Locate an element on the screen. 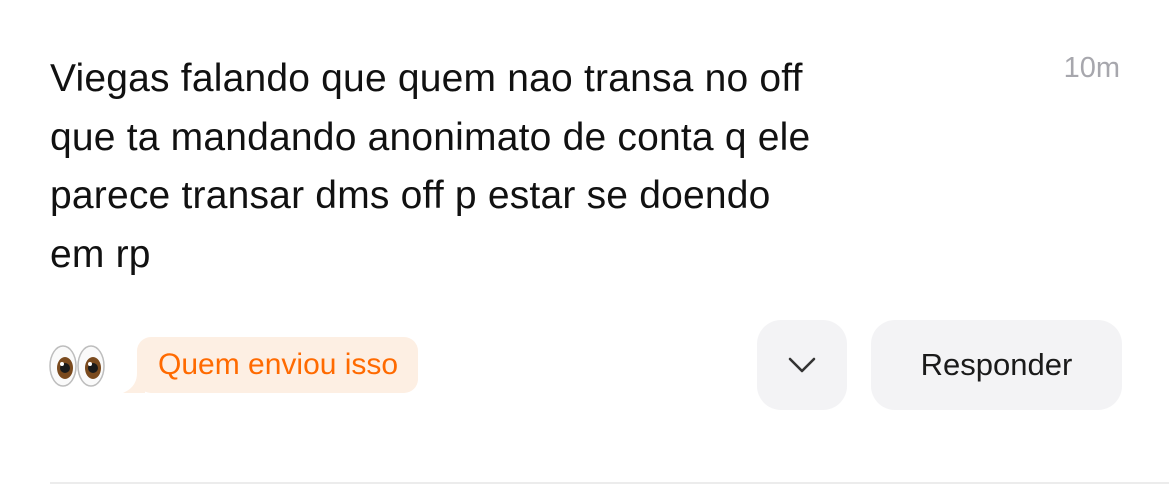 The width and height of the screenshot is (1169, 504). reply-label: Responder is located at coordinates (996, 364).